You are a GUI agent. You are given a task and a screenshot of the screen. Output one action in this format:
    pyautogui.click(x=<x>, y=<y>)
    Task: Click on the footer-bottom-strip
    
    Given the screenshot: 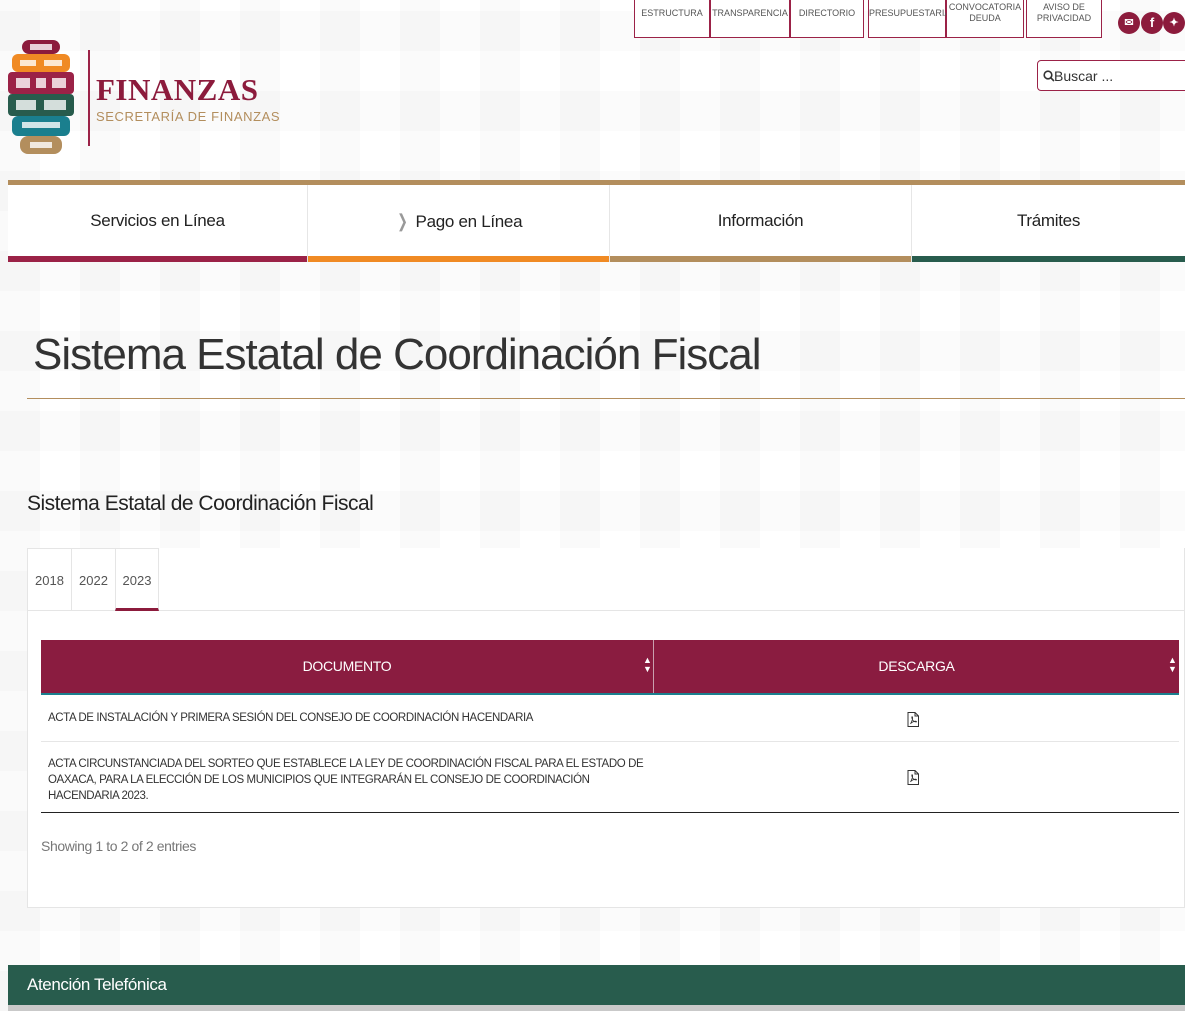 What is the action you would take?
    pyautogui.click(x=596, y=1008)
    